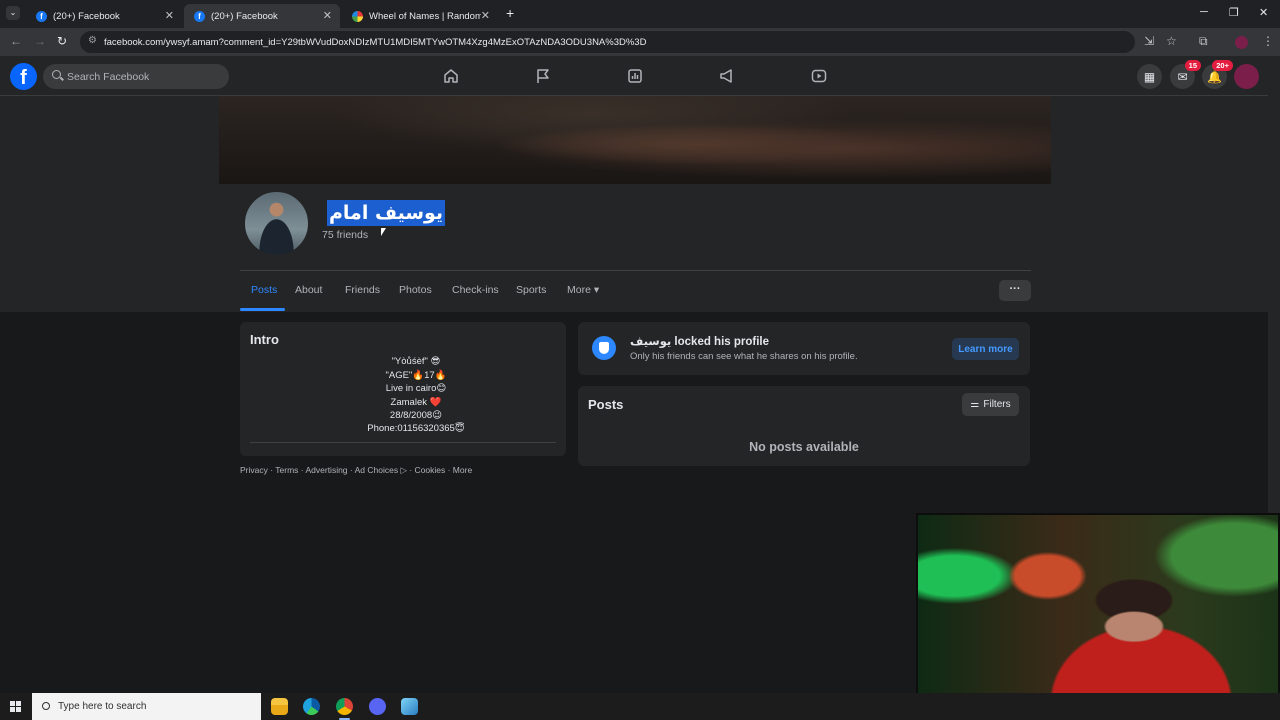  I want to click on wheel-icon, so click(357, 16).